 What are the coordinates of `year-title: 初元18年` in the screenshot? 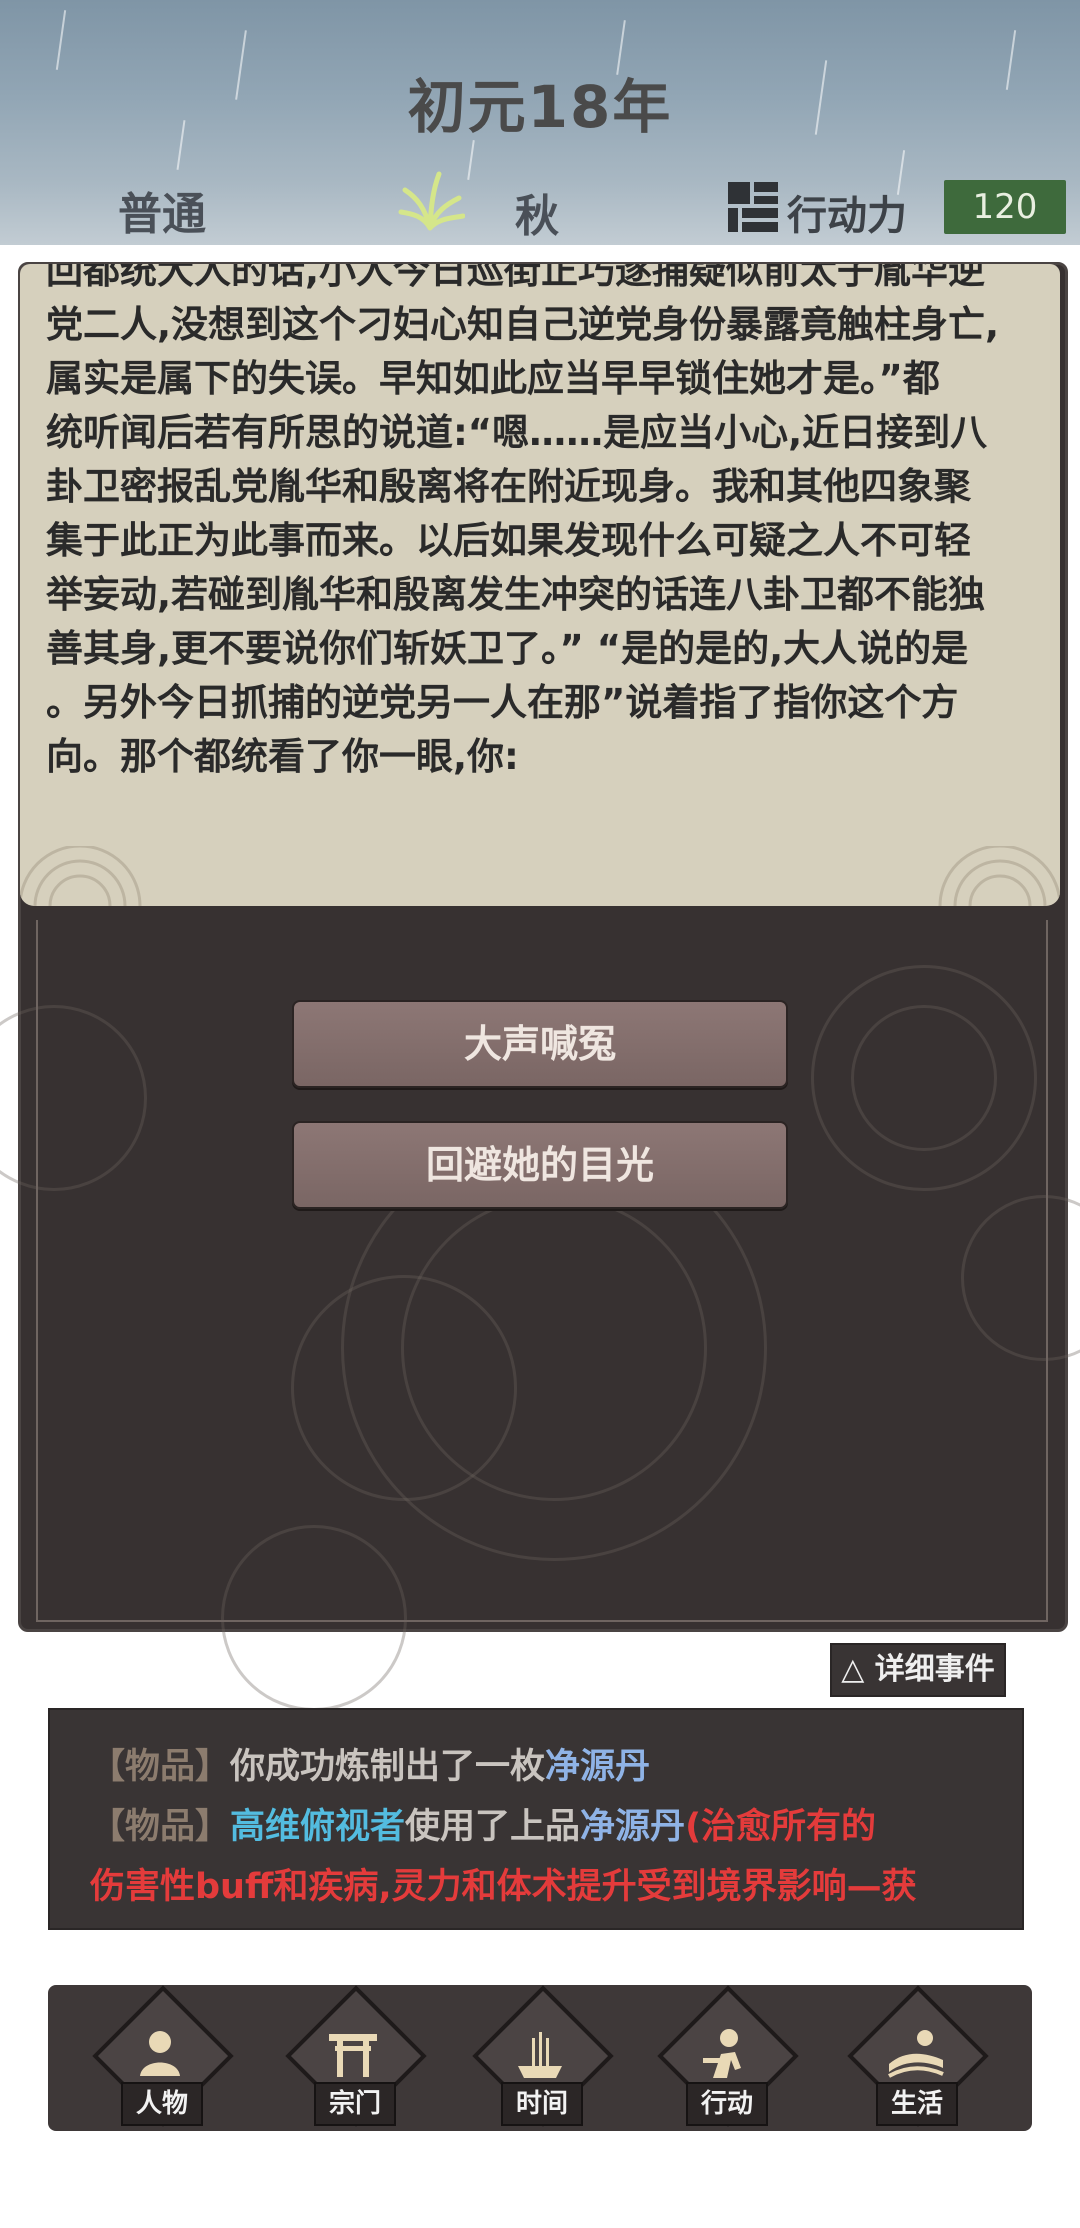 It's located at (540, 107).